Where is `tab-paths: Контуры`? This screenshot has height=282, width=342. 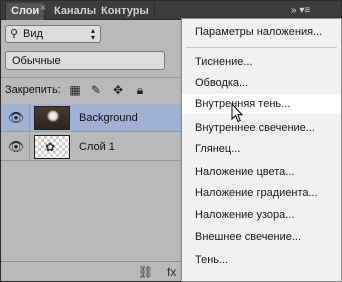
tab-paths: Контуры is located at coordinates (125, 11).